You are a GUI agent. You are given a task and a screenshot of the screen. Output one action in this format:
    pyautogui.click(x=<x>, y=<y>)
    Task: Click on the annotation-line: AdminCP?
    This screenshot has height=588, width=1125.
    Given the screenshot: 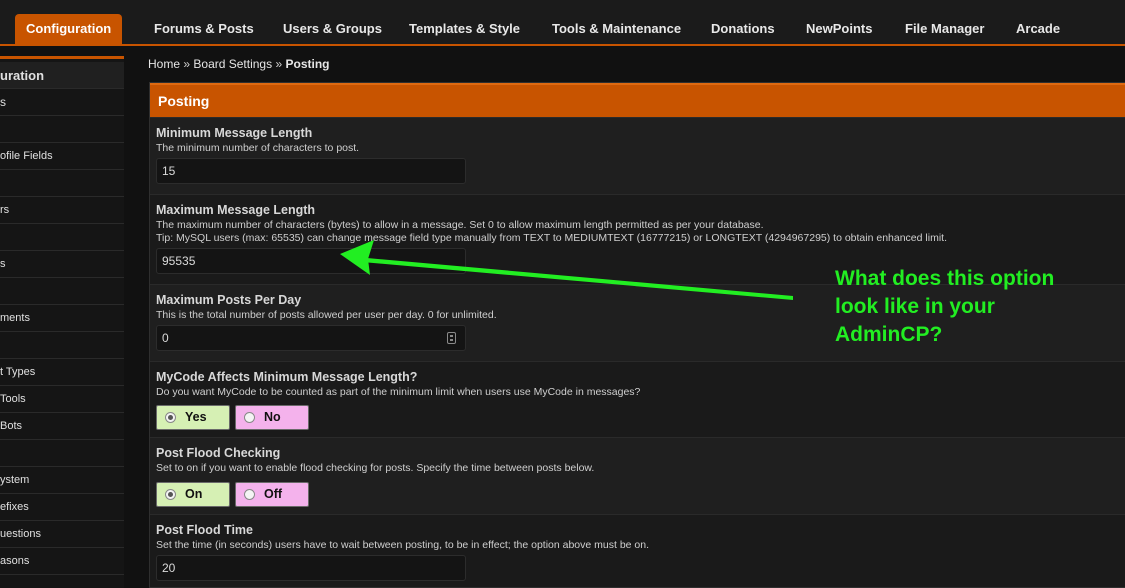 What is the action you would take?
    pyautogui.click(x=889, y=334)
    